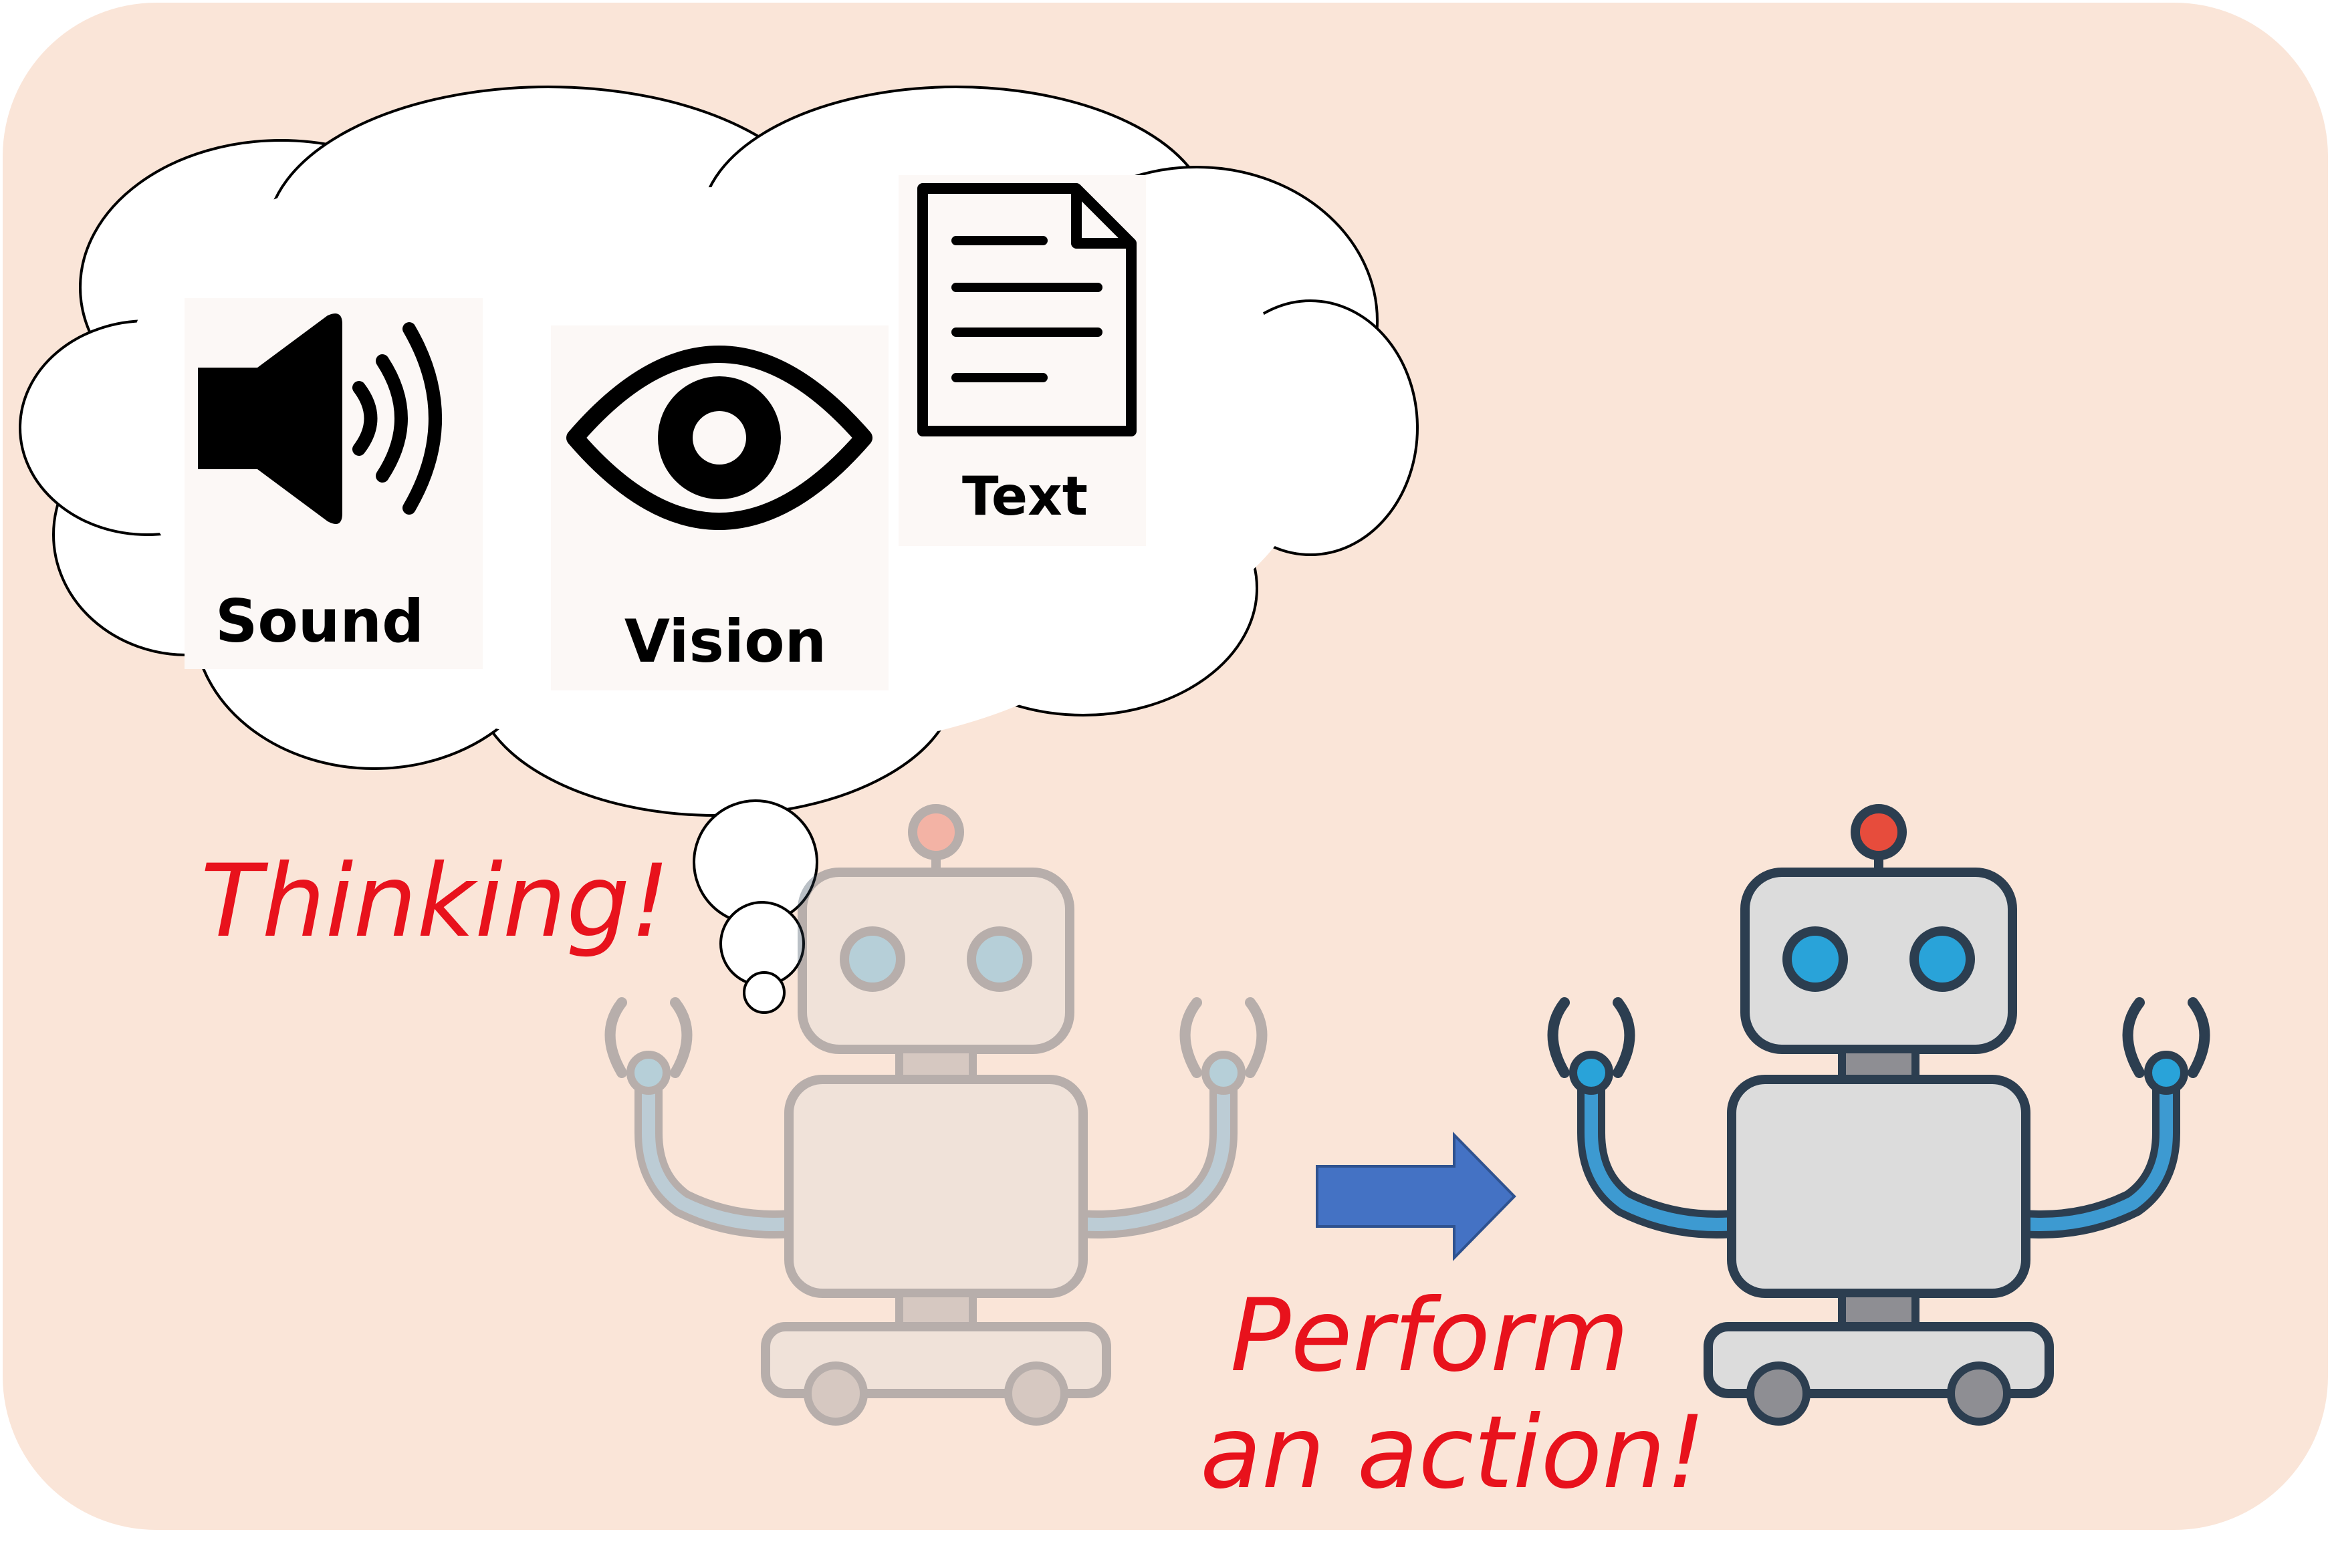  I want to click on sound-label: Sound, so click(319, 621).